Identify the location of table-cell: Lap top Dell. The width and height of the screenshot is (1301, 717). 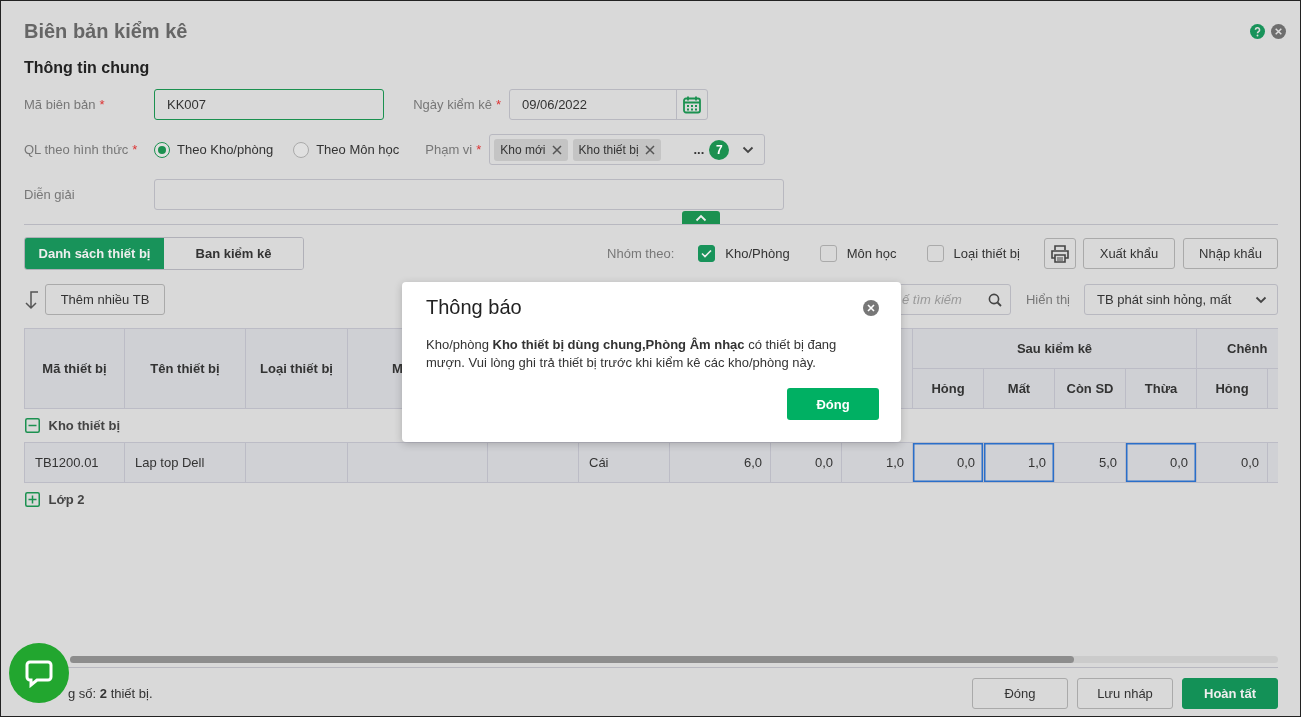
(185, 462).